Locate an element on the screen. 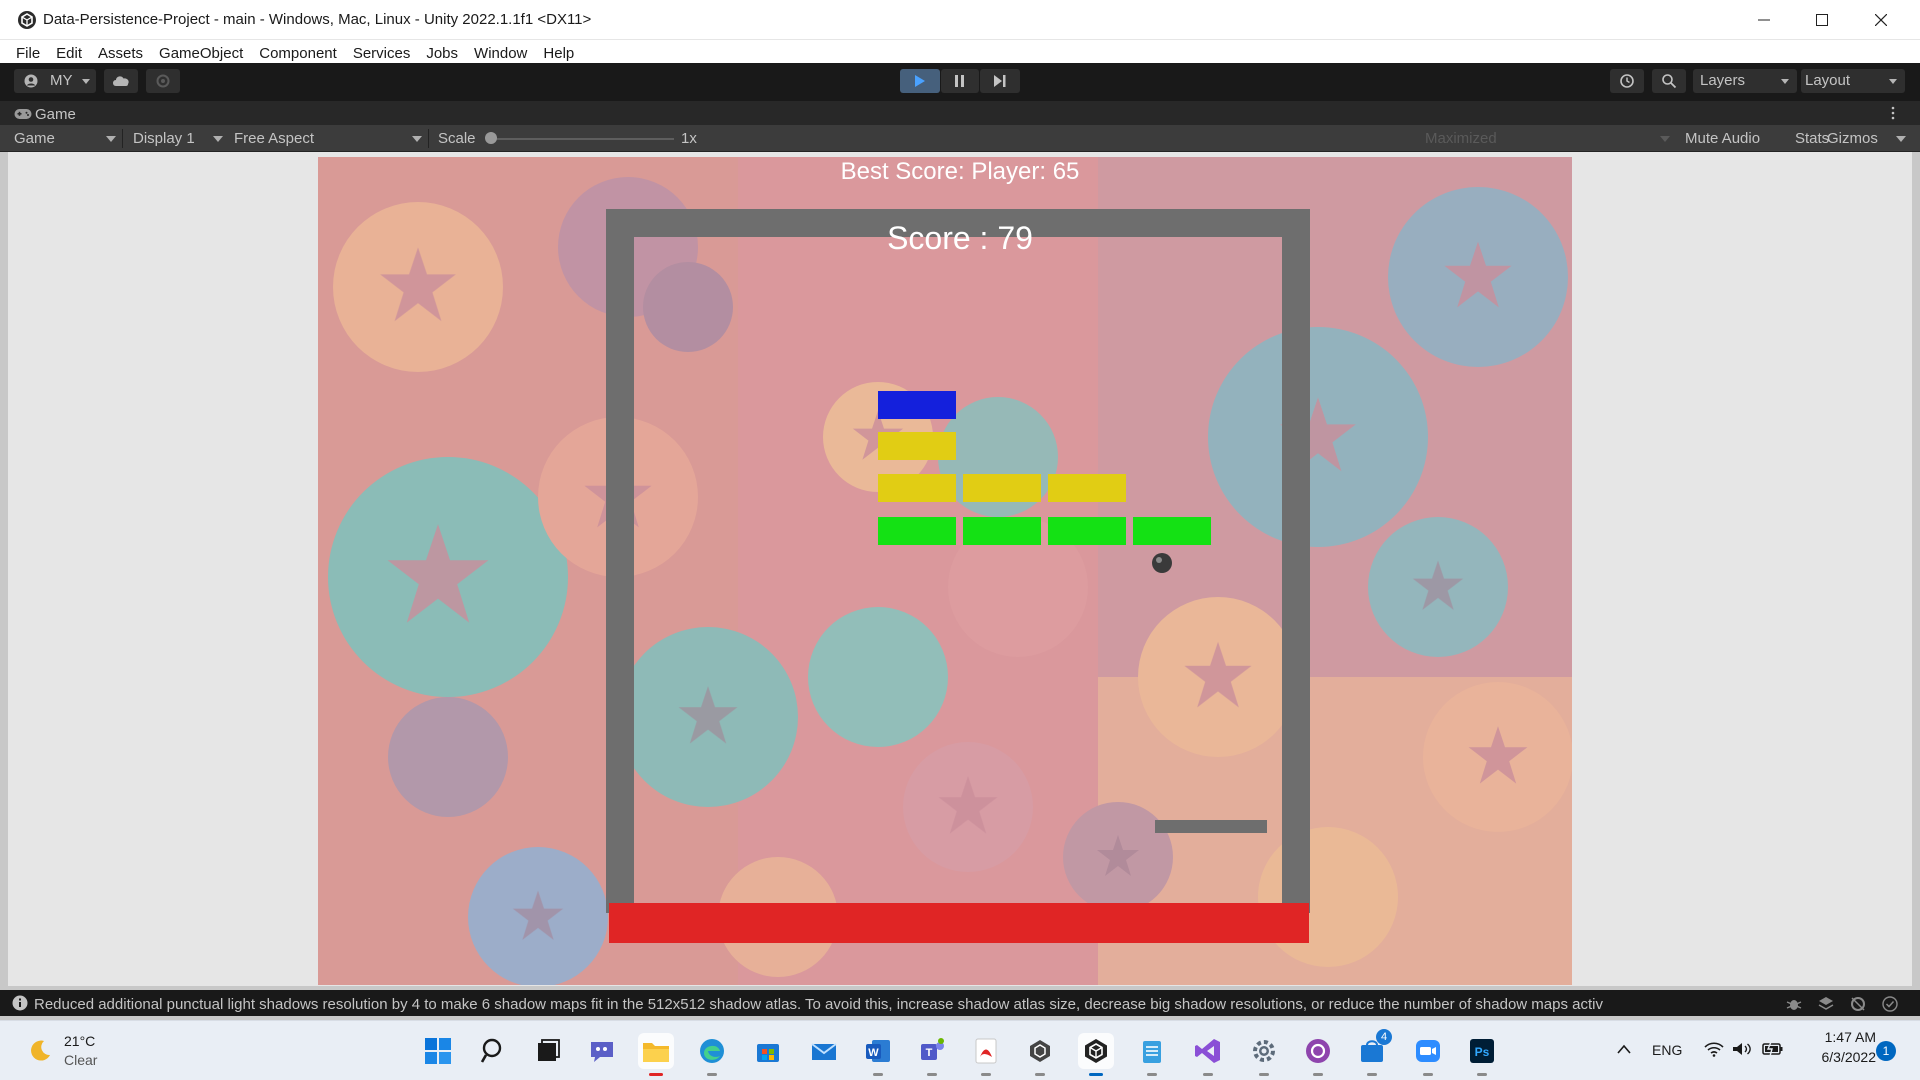 The image size is (1920, 1080). layout-dropdown: Layout is located at coordinates (1853, 81).